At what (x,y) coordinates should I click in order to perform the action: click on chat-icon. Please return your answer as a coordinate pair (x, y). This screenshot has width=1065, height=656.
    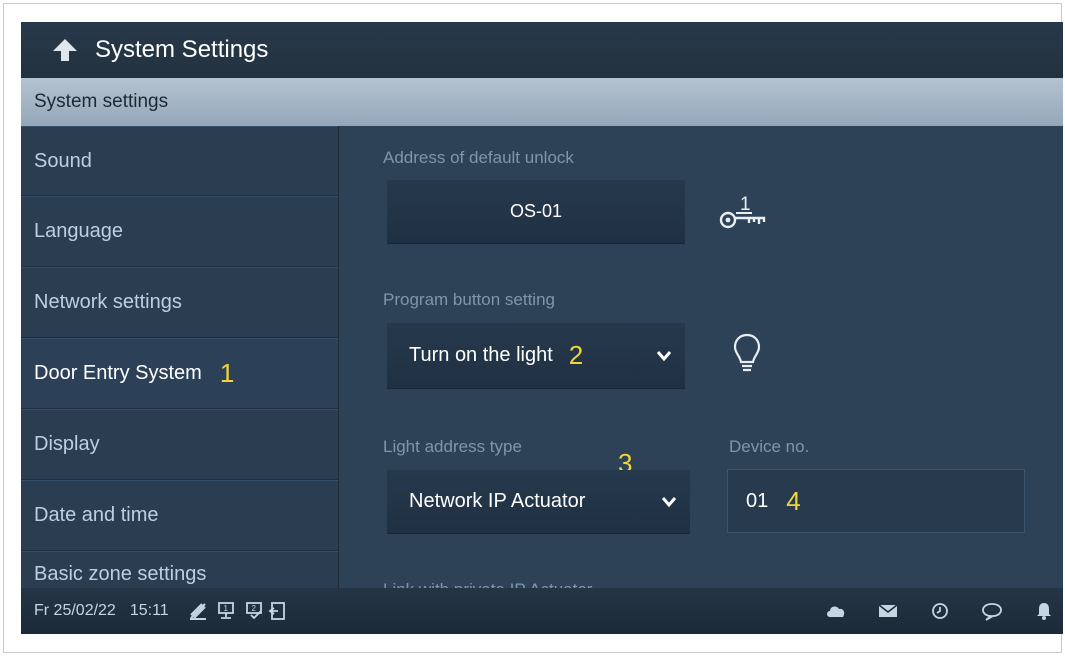
    Looking at the image, I should click on (992, 611).